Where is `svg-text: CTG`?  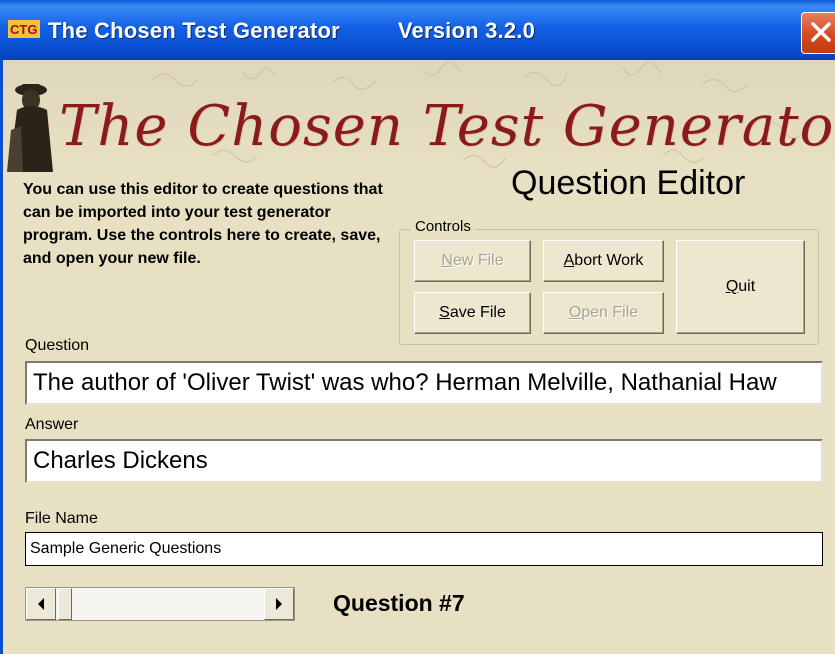
svg-text: CTG is located at coordinates (23, 29).